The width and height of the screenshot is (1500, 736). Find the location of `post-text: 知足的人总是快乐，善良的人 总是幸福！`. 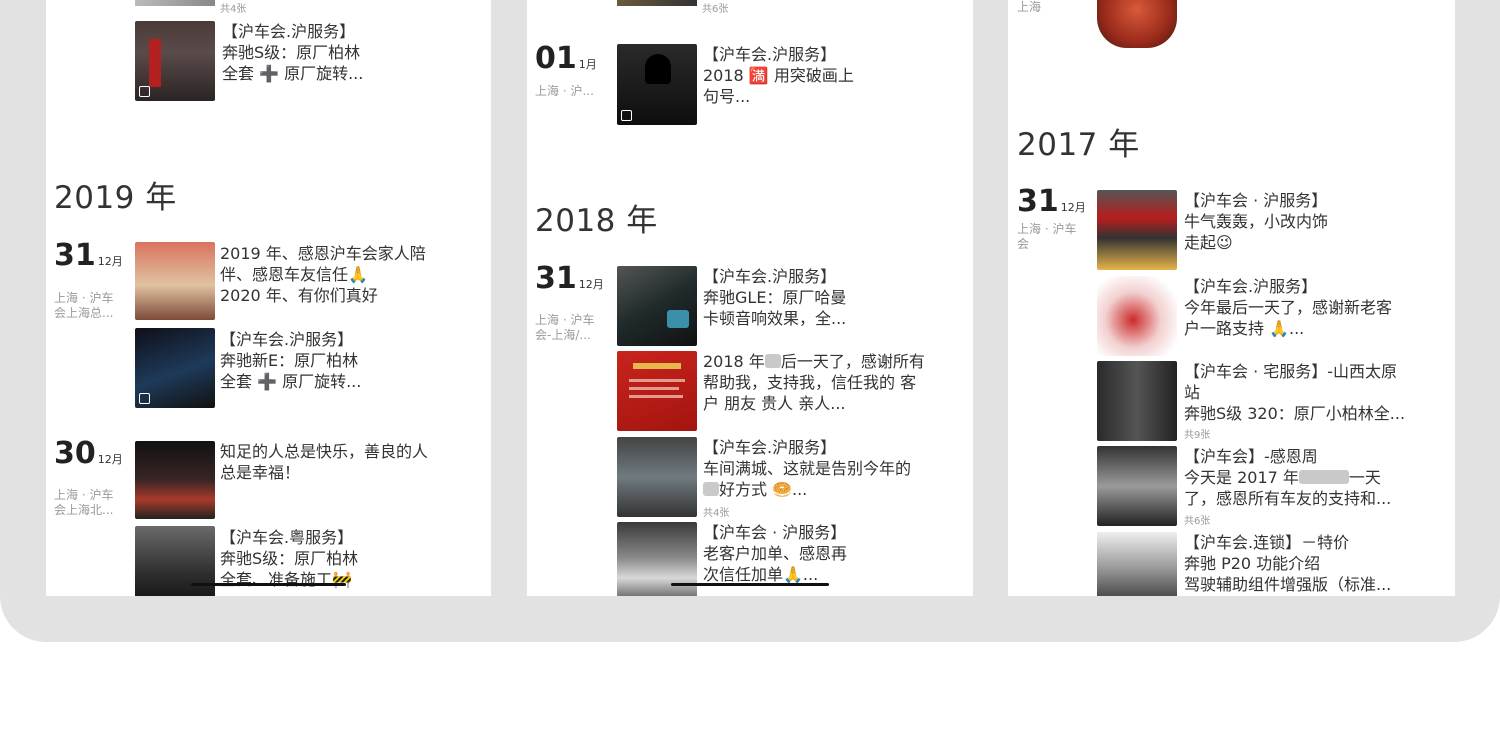

post-text: 知足的人总是快乐，善良的人 总是幸福！ is located at coordinates (337, 462).